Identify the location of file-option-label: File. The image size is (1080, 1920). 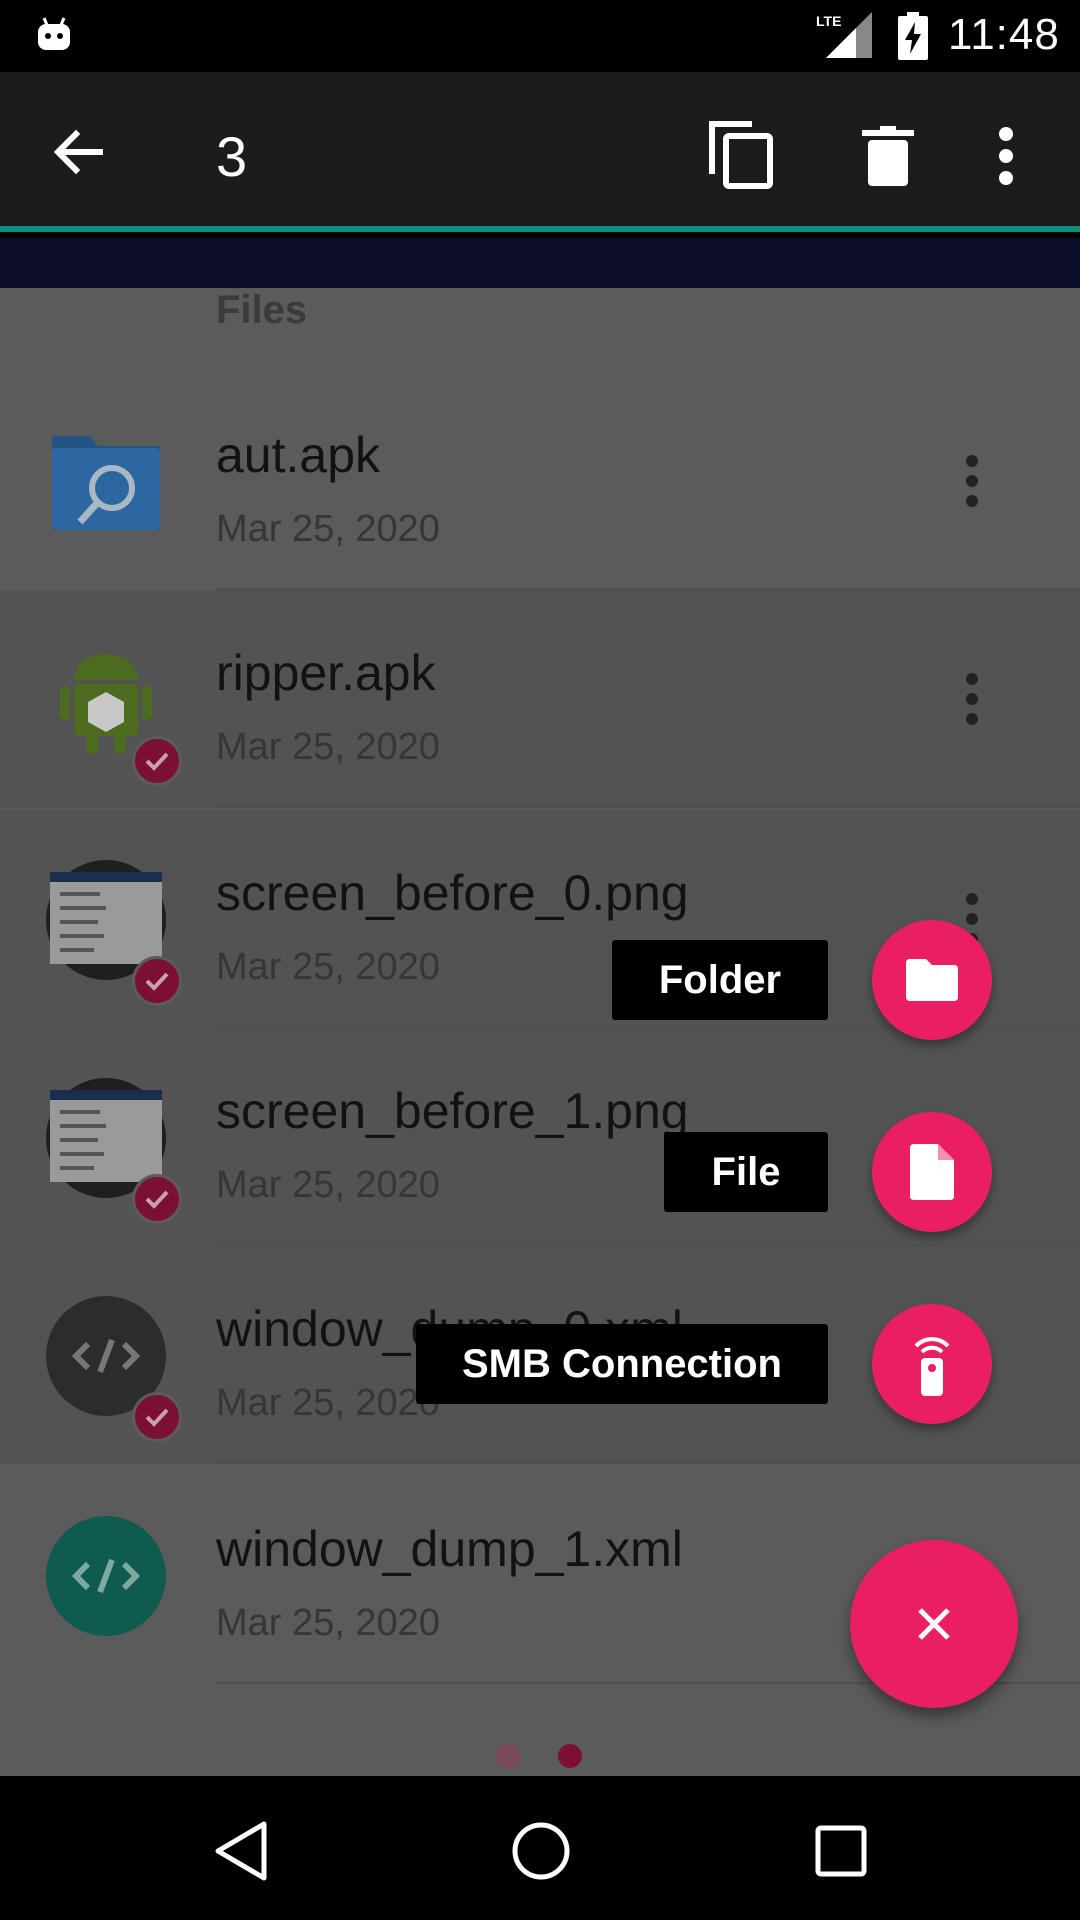
(746, 1172).